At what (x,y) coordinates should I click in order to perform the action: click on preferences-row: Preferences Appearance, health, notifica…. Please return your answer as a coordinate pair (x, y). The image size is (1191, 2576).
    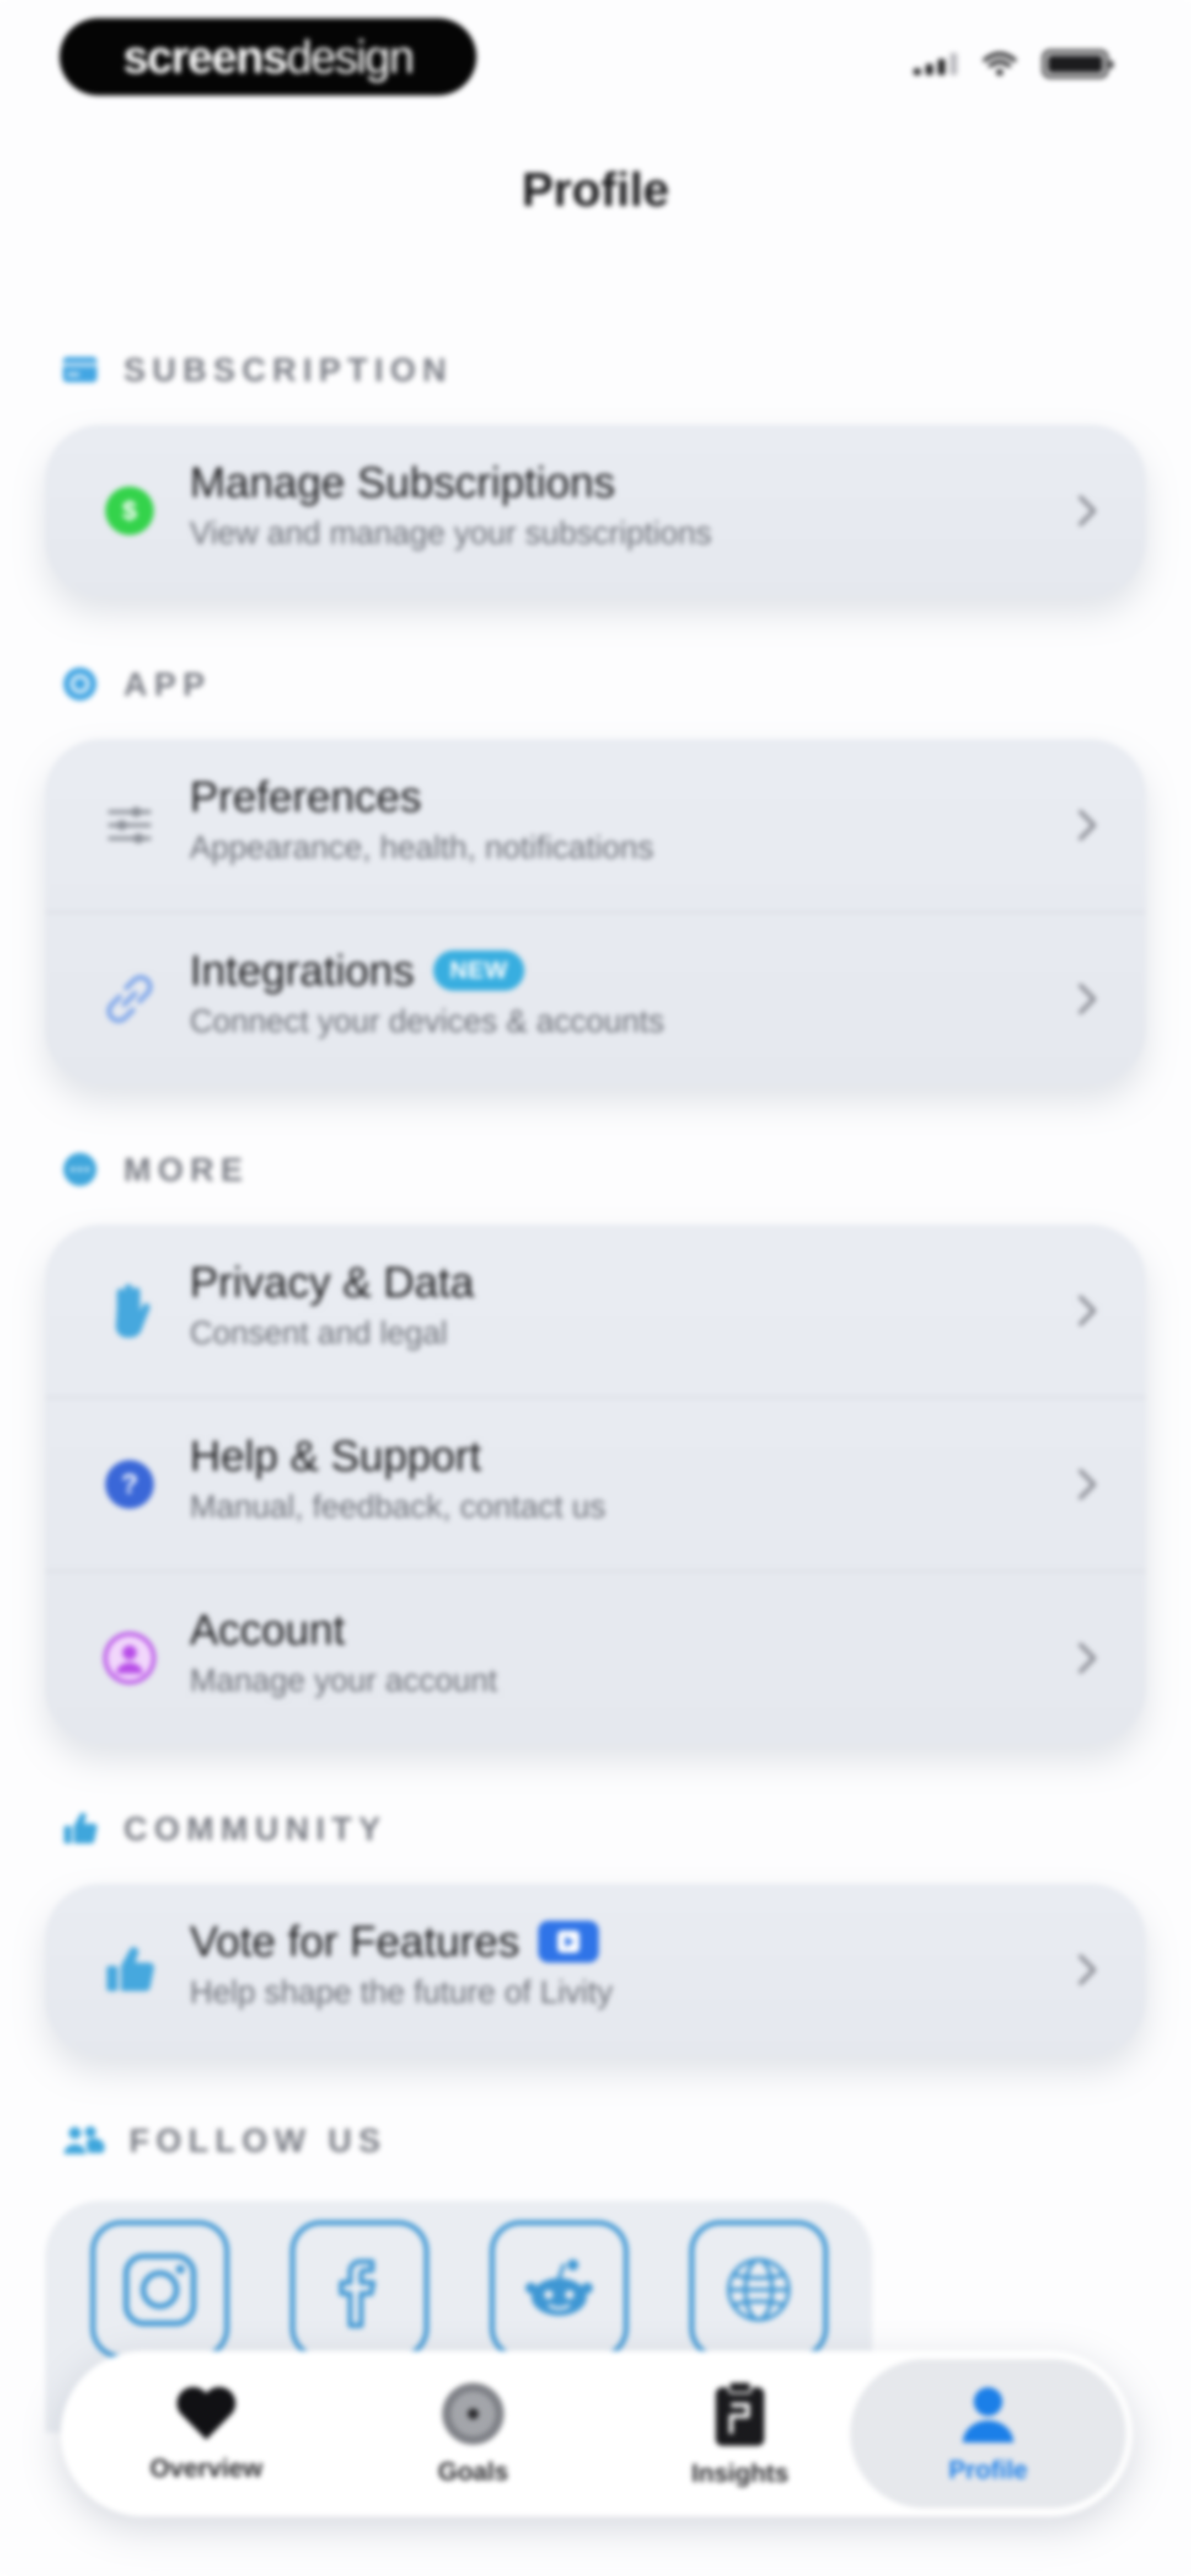
    Looking at the image, I should click on (595, 825).